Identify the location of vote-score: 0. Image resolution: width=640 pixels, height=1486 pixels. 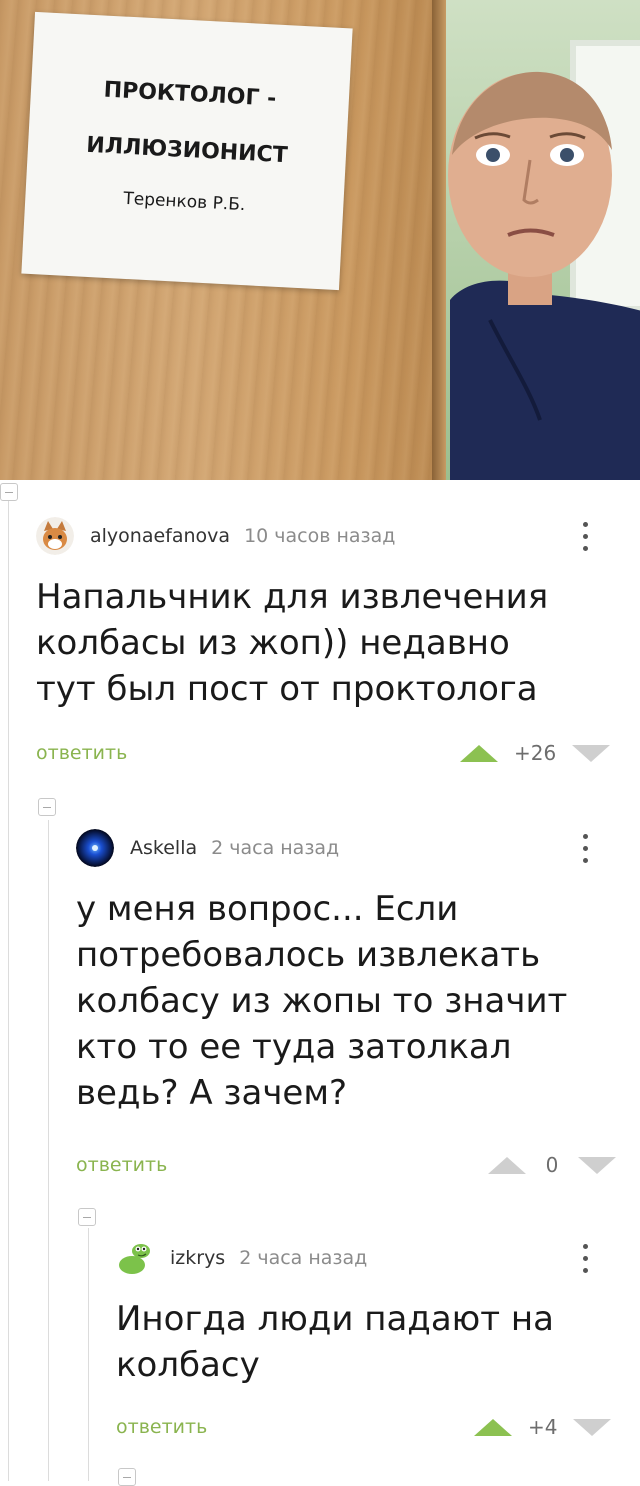
(552, 1165).